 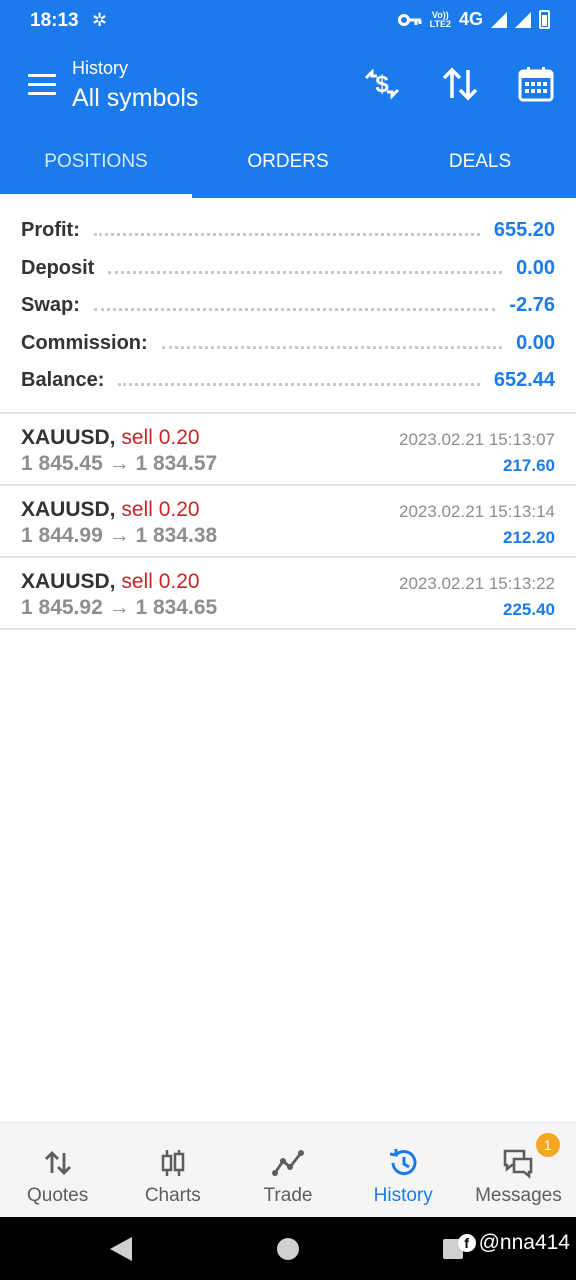 What do you see at coordinates (477, 439) in the screenshot?
I see `deal-time: 2023.02.21 15:13:07` at bounding box center [477, 439].